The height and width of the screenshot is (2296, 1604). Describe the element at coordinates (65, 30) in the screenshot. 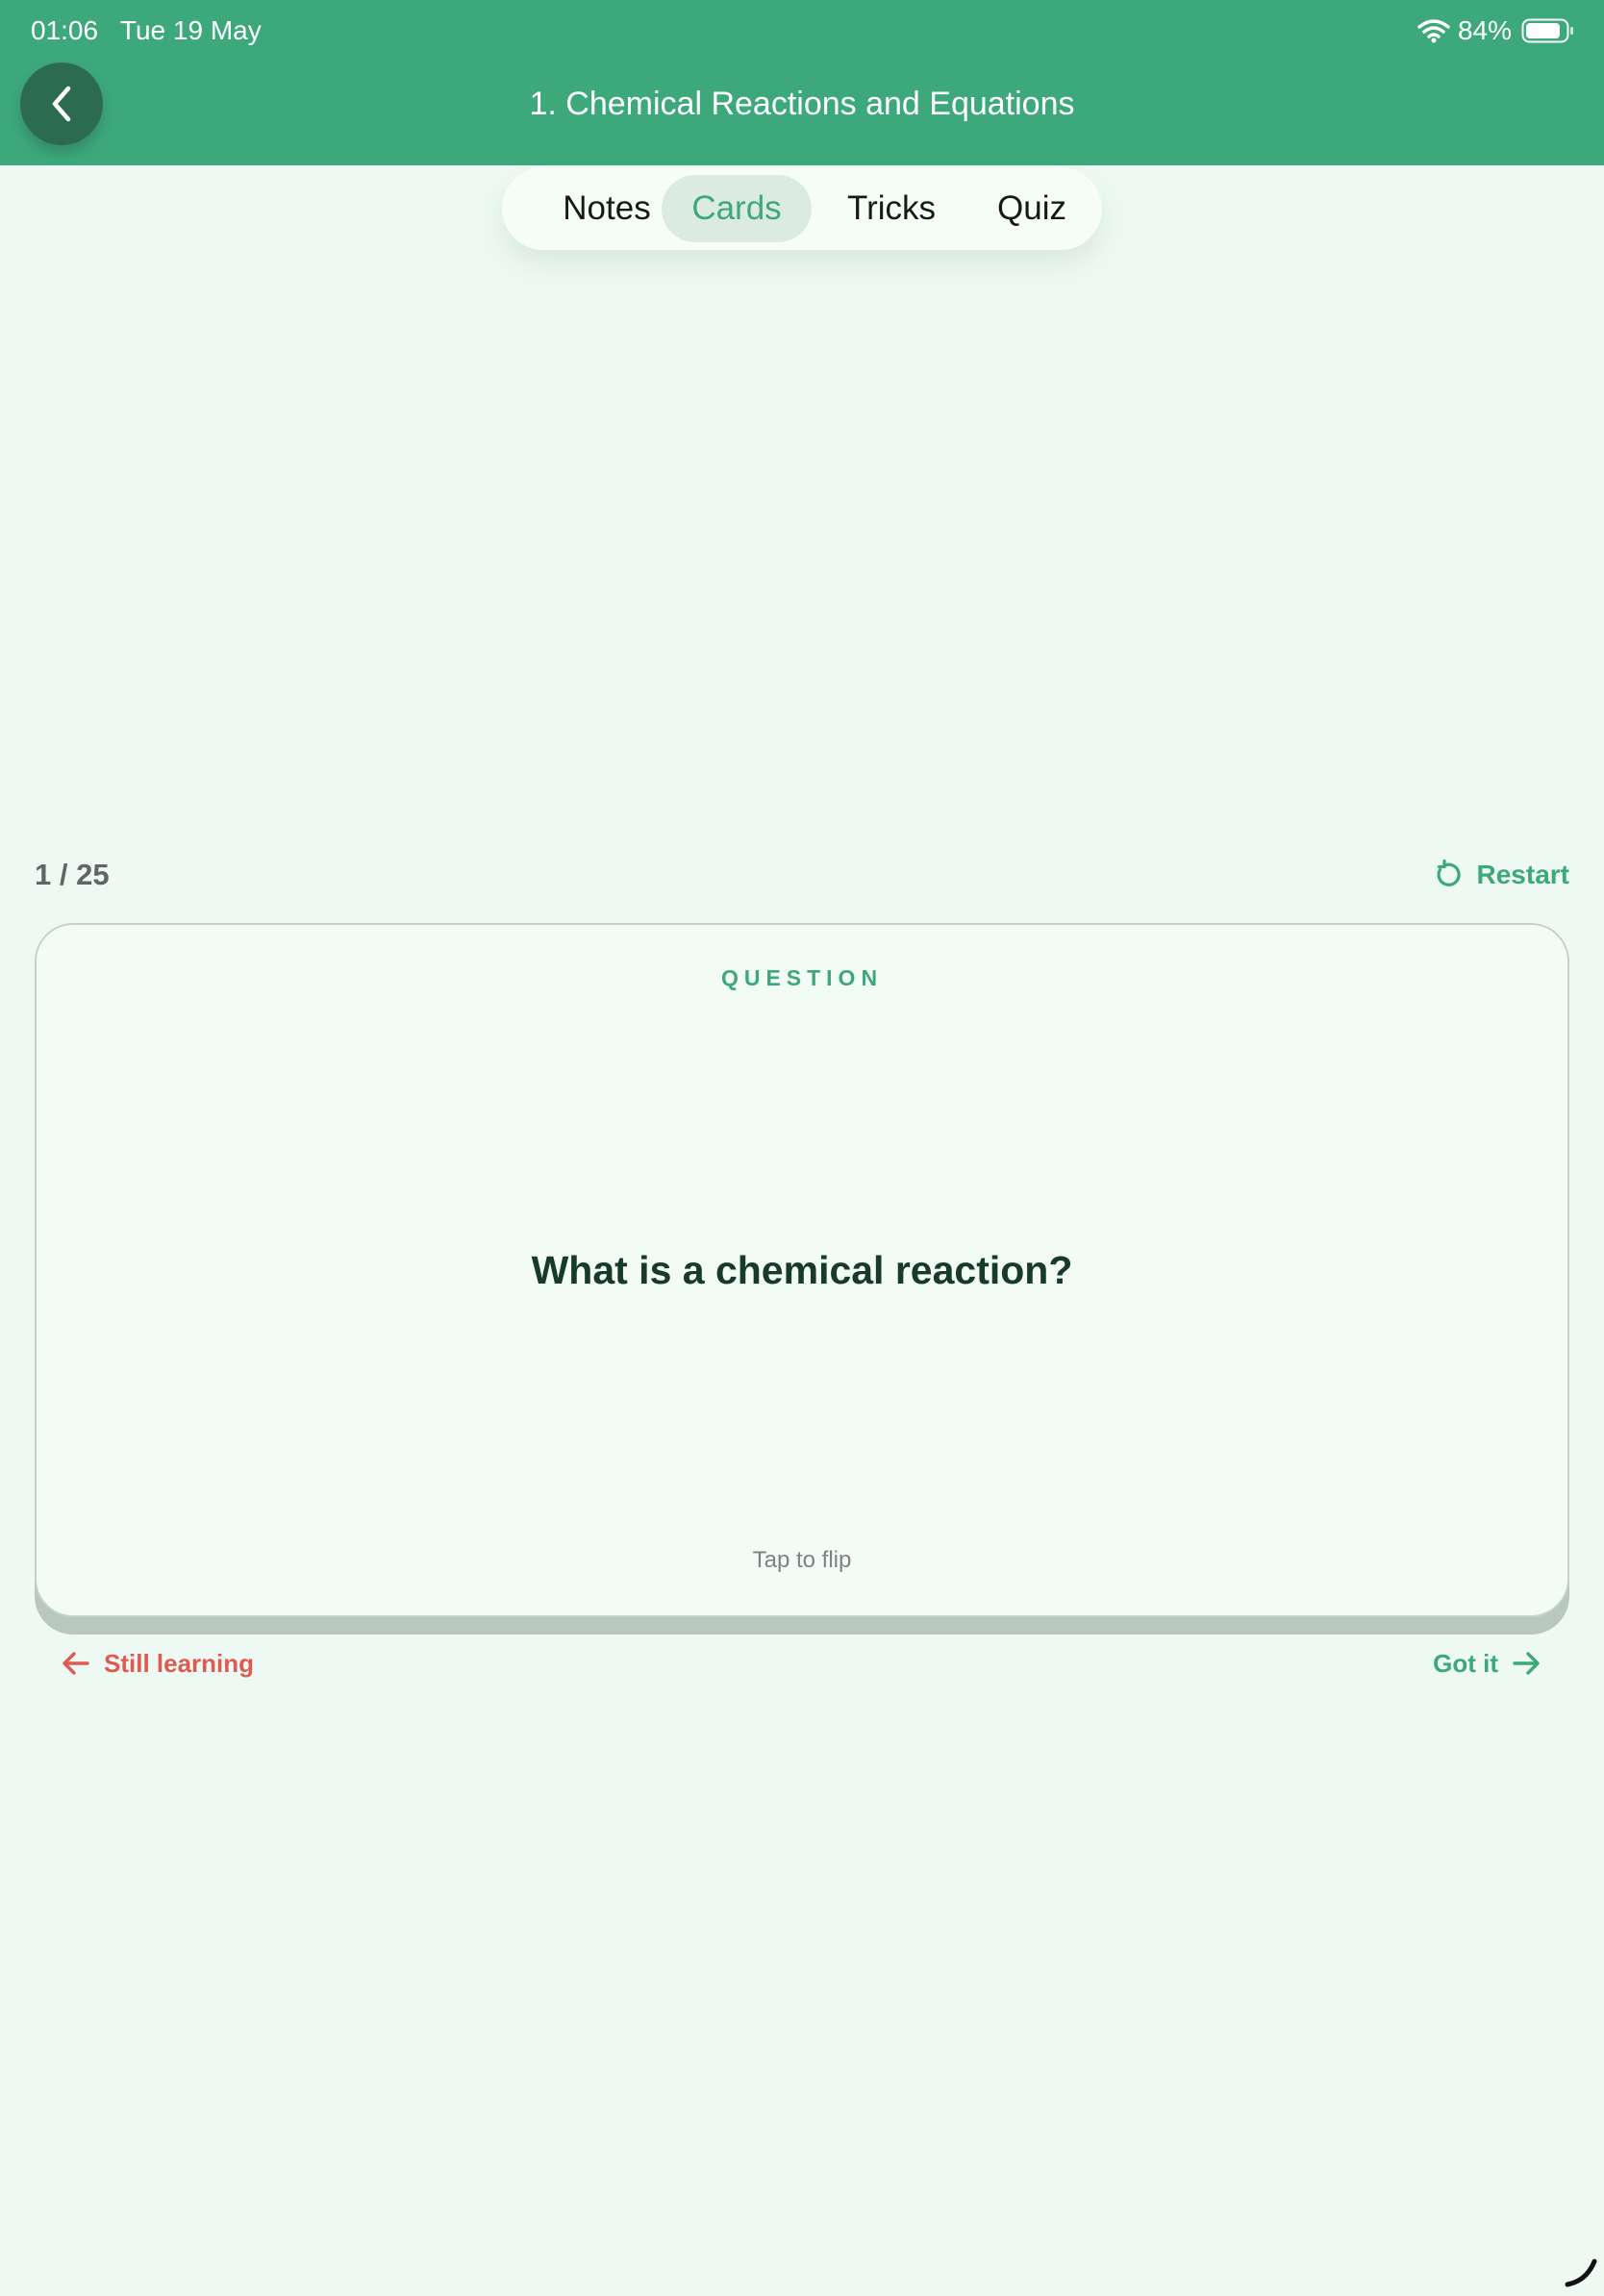

I see `status-clock: 01:06` at that location.